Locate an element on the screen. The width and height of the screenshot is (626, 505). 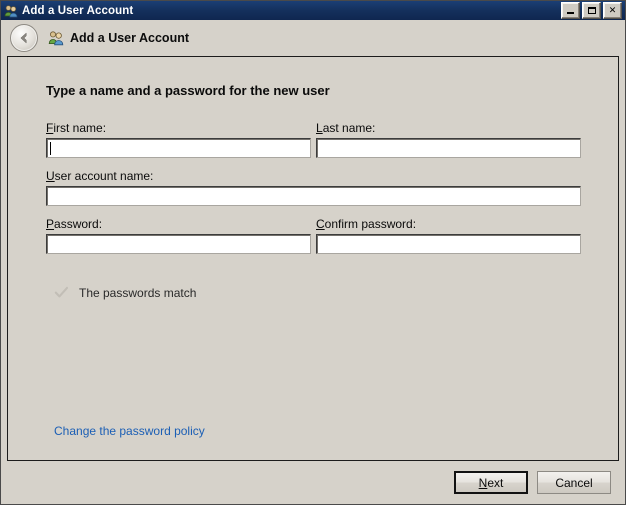
minimize-button is located at coordinates (570, 10).